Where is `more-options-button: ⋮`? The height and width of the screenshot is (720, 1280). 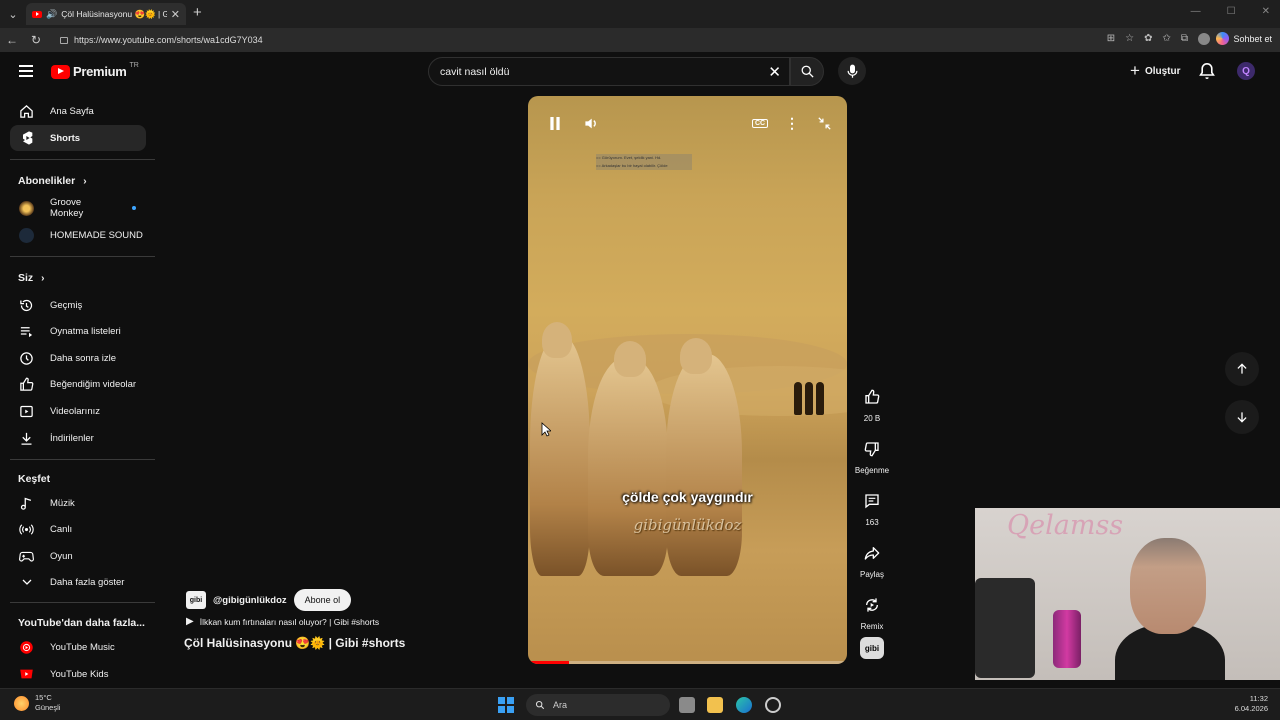 more-options-button: ⋮ is located at coordinates (792, 123).